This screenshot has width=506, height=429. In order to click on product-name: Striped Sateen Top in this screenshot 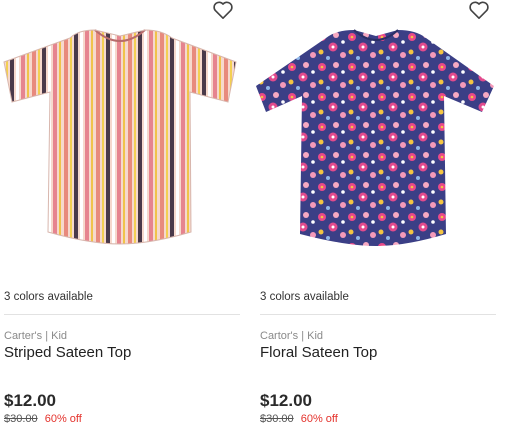, I will do `click(67, 352)`.